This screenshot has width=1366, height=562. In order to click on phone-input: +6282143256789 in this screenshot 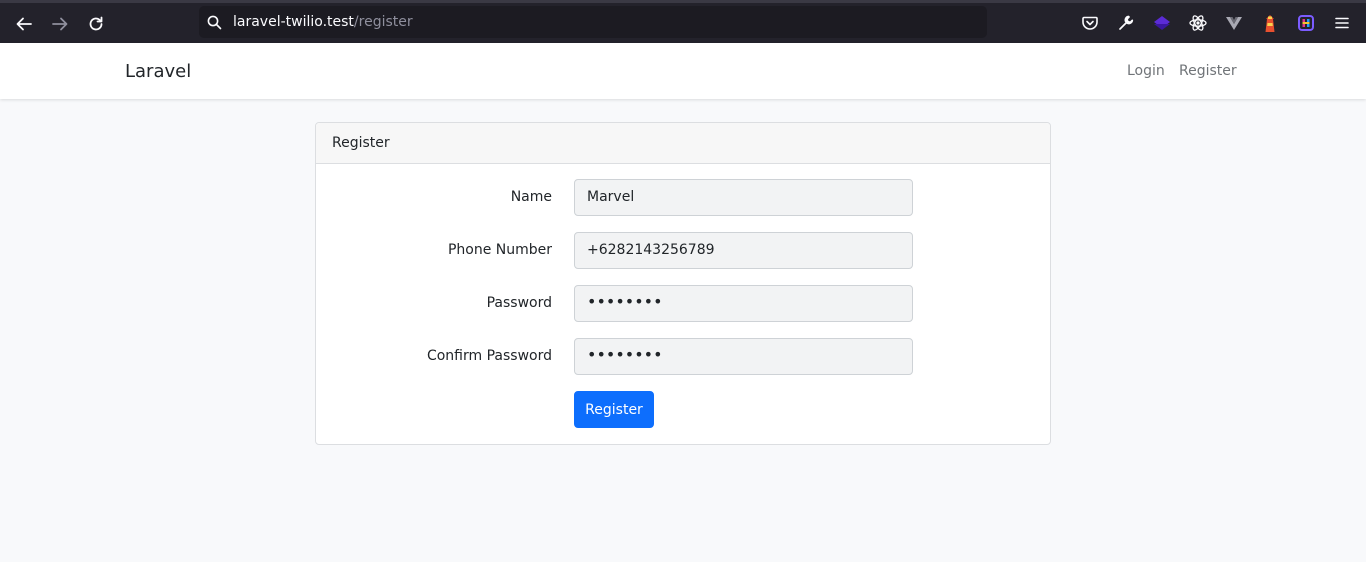, I will do `click(743, 250)`.